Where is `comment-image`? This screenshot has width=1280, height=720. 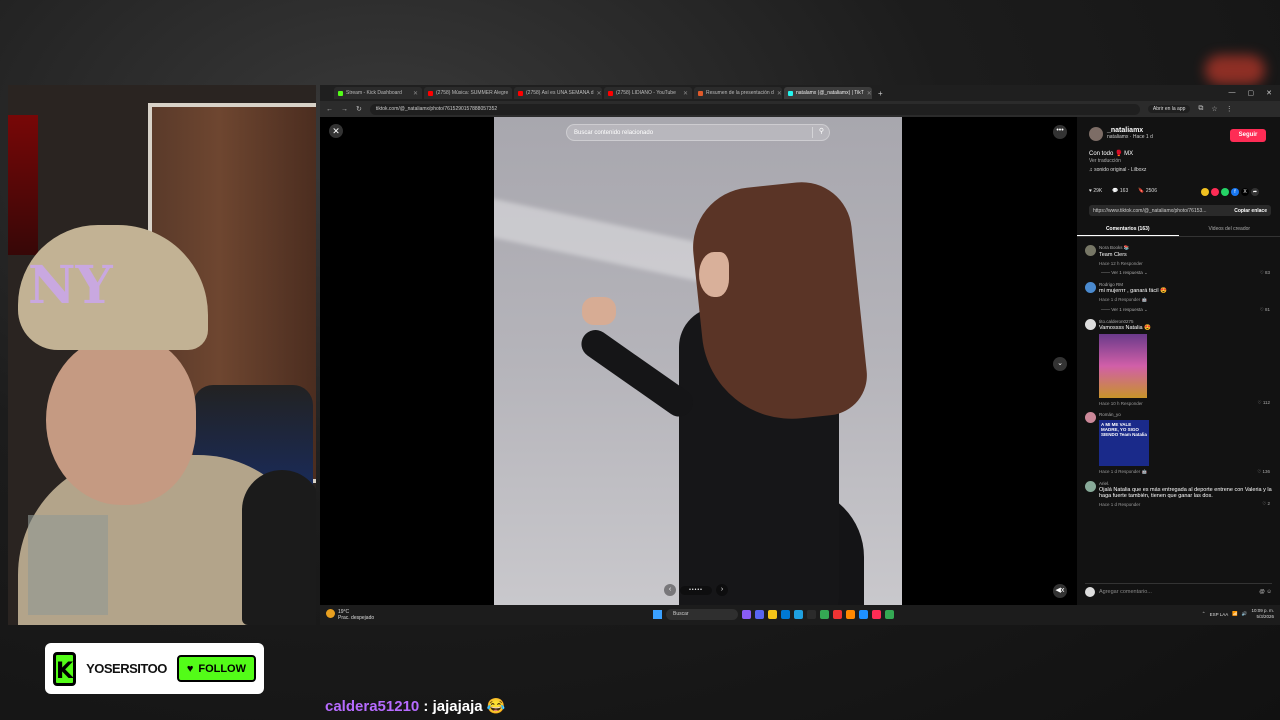
comment-image is located at coordinates (1123, 366).